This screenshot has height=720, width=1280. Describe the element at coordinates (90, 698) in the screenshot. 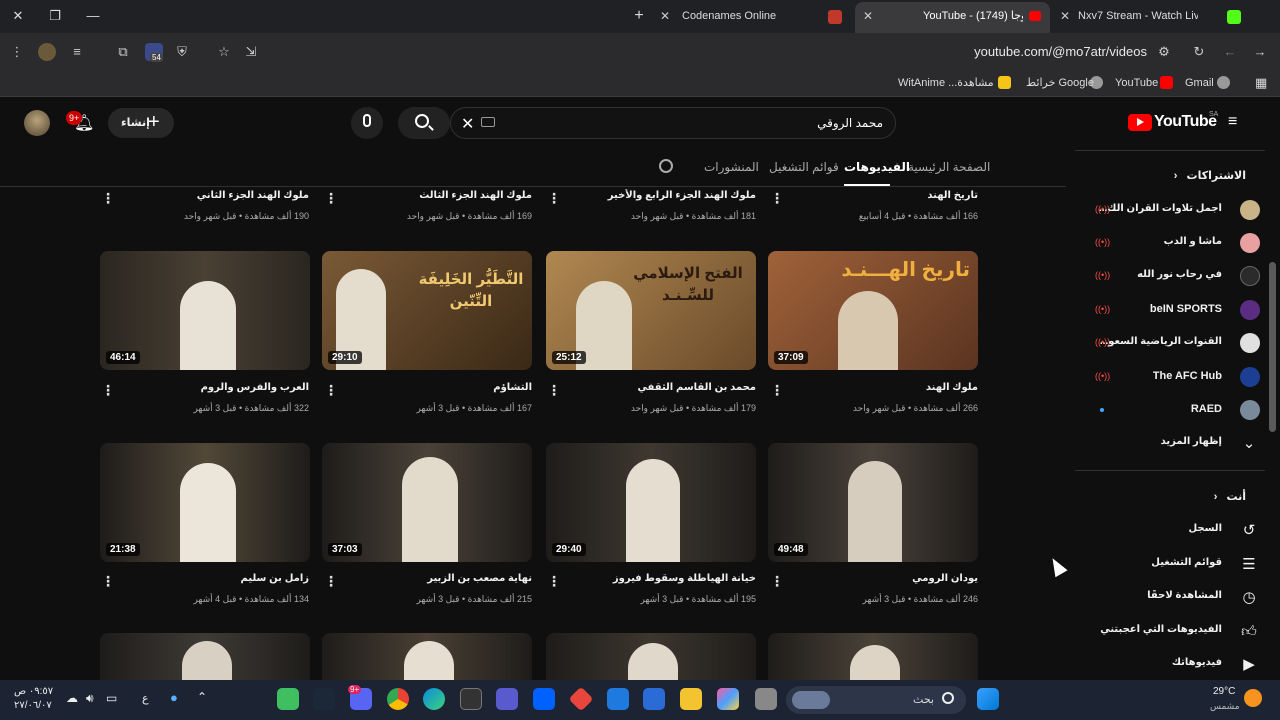

I see `volume-icon: 🔊︎` at that location.